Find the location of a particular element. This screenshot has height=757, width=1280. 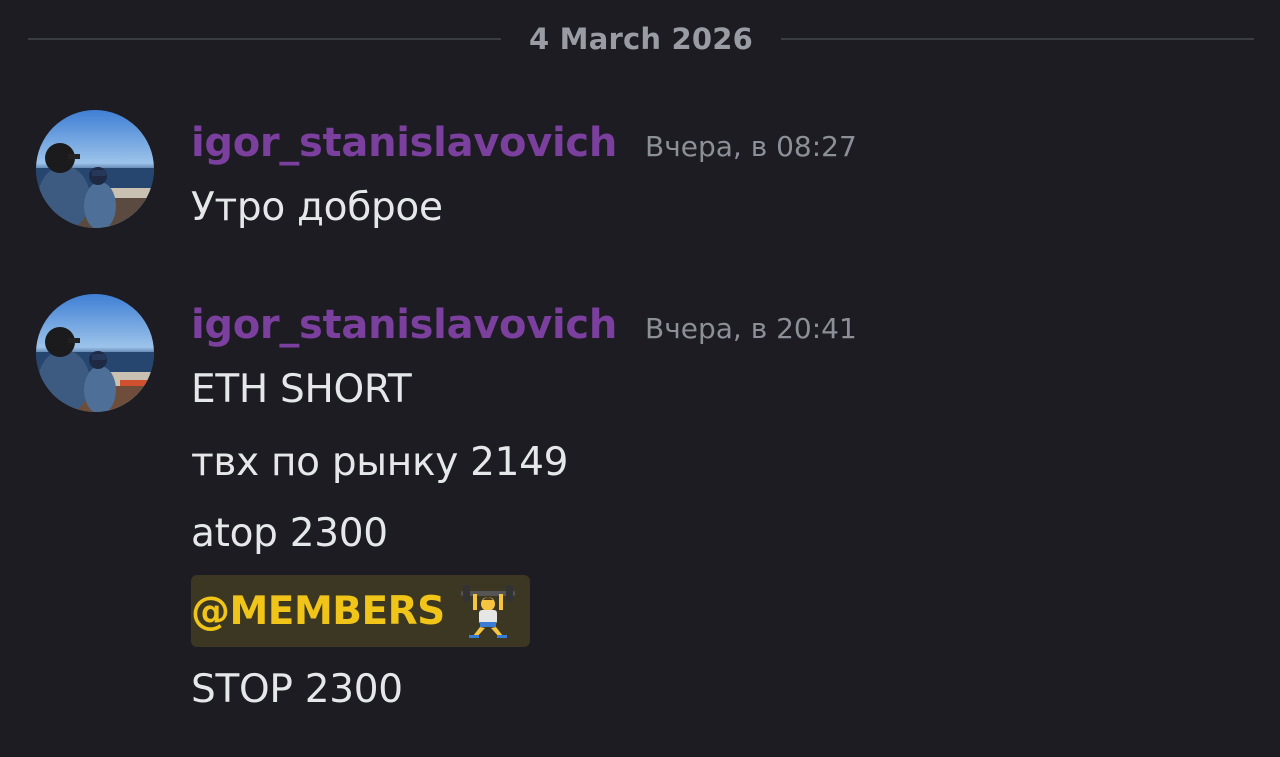

timestamp: Вчера, в 20:41 is located at coordinates (751, 328).